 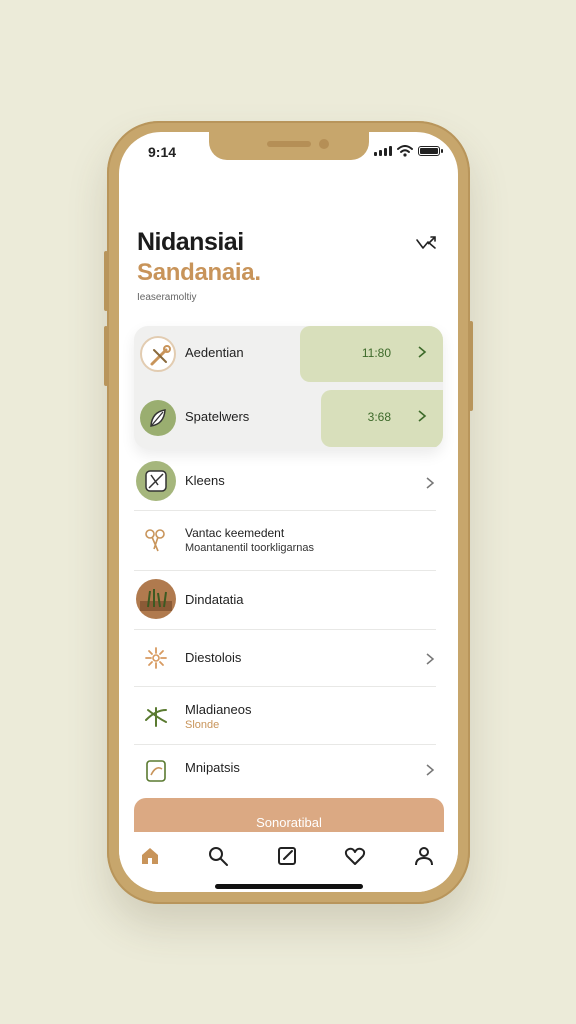 I want to click on list-item-label: Dindatatia, so click(x=214, y=599).